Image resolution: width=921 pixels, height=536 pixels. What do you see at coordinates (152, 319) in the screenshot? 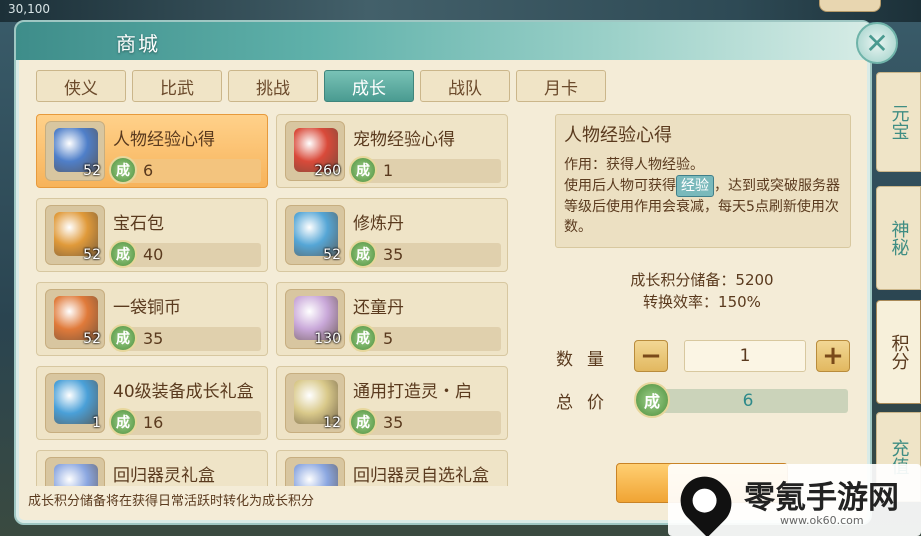
I see `shop-item: 52 一袋铜币成 35` at bounding box center [152, 319].